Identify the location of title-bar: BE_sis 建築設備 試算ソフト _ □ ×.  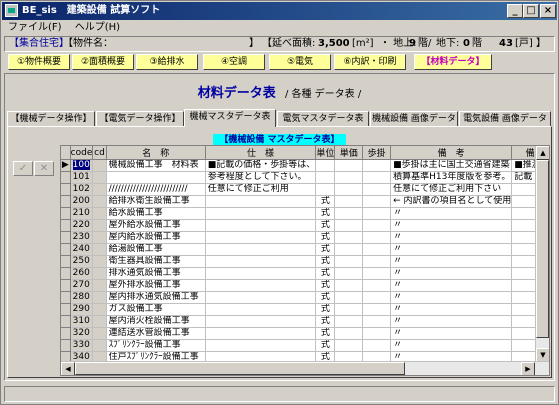
(279, 11).